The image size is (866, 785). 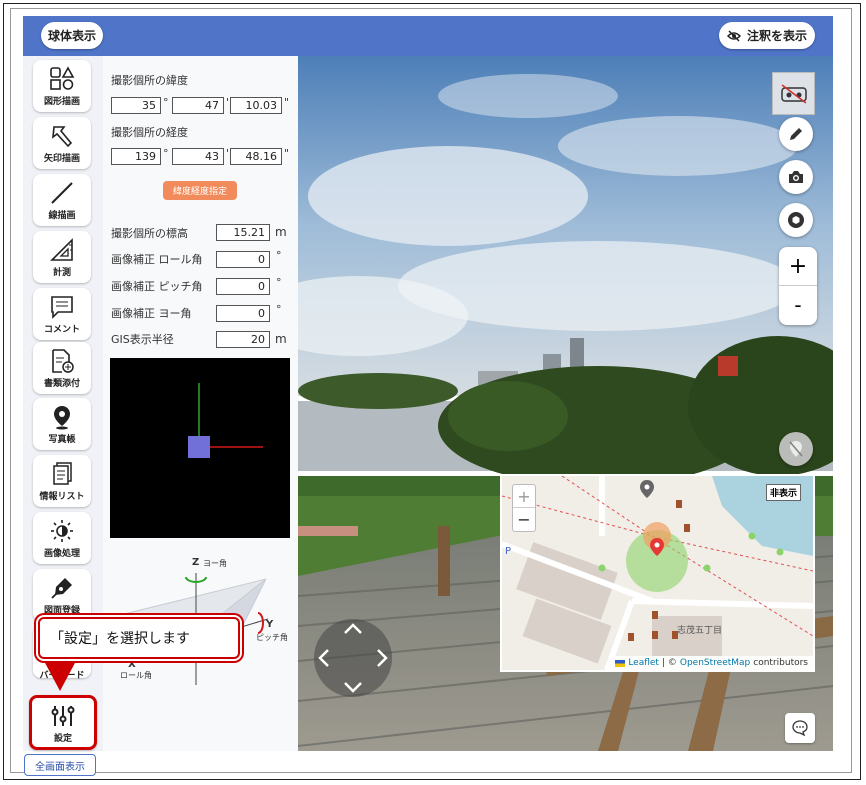 I want to click on map-hide-button: 非表示, so click(x=783, y=492).